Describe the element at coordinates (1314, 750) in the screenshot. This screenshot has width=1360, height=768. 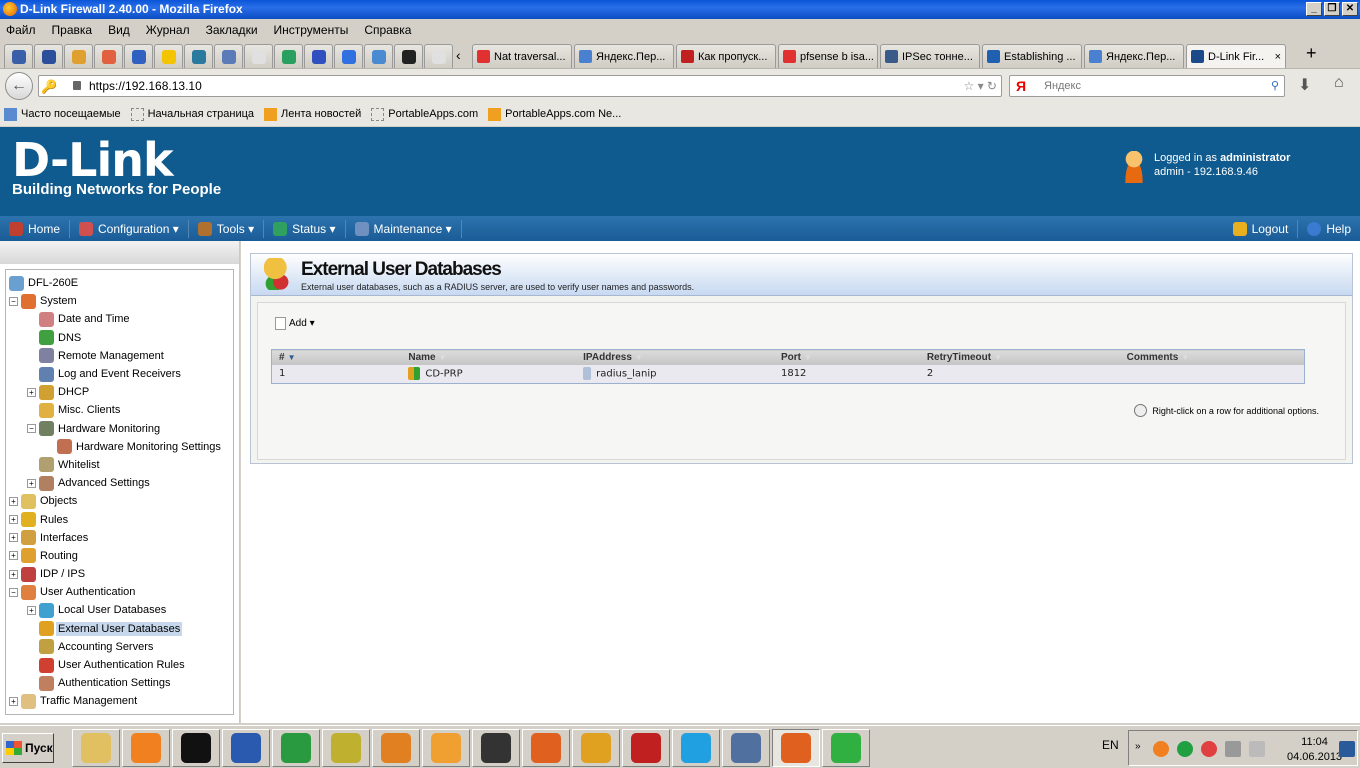
I see `clock: 11:04 04.06.2013` at that location.